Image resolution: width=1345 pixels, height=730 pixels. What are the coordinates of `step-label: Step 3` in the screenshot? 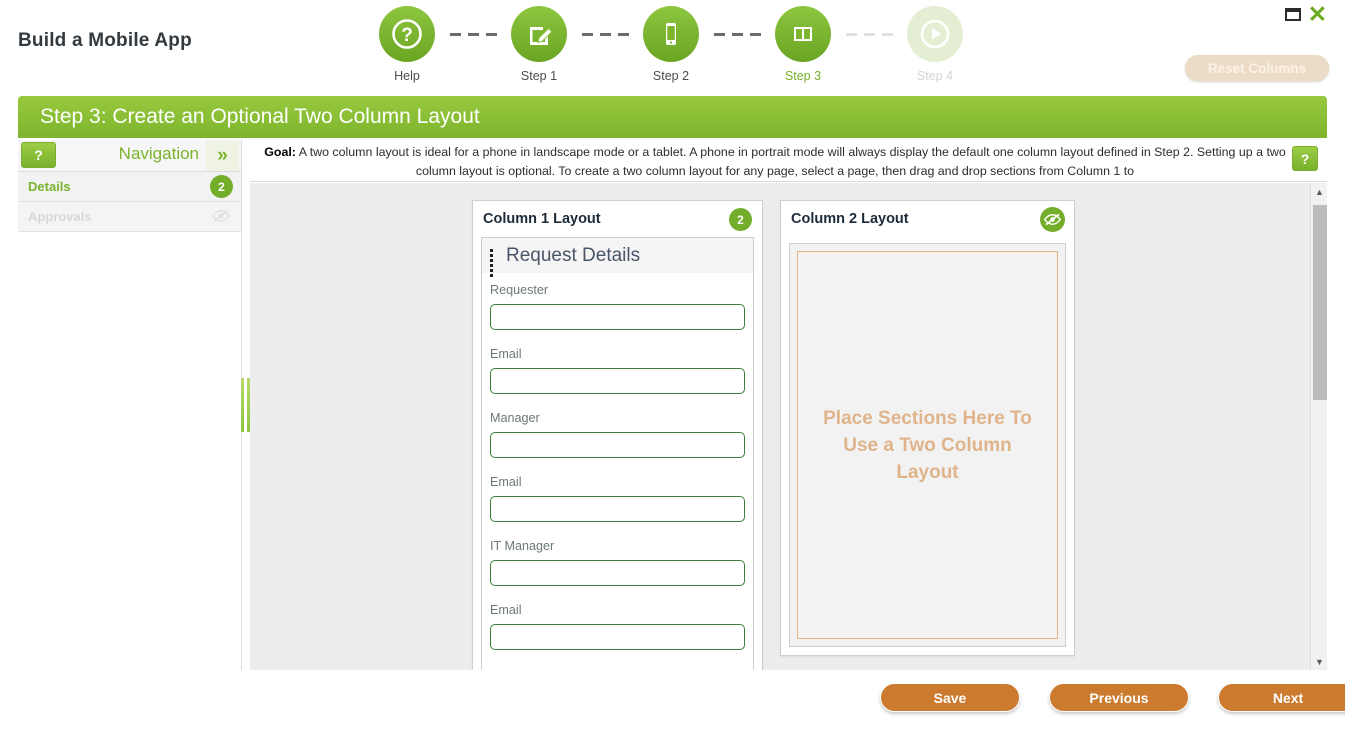 It's located at (803, 76).